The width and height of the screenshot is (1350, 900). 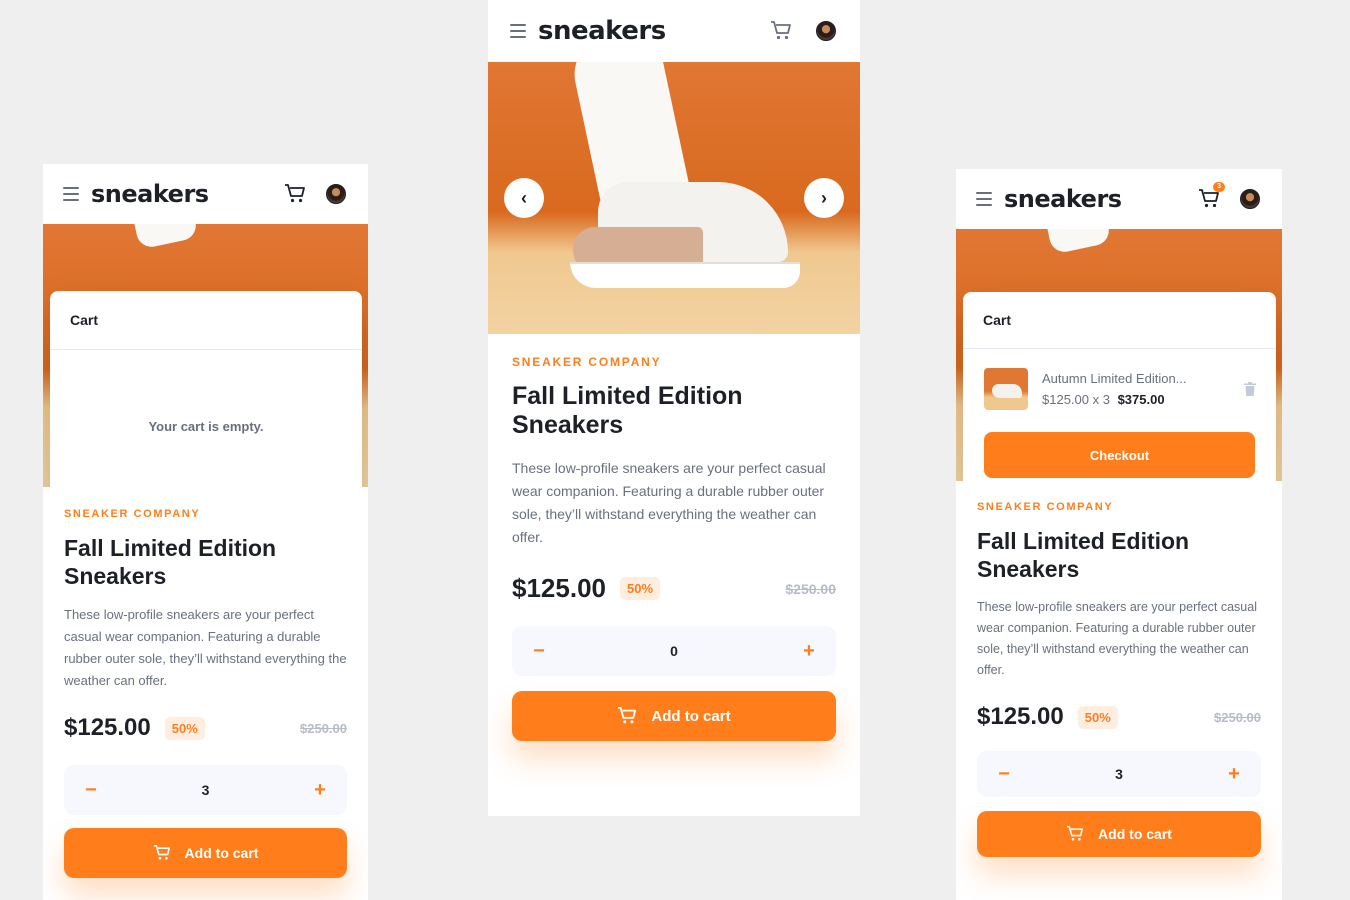 I want to click on cart-item-price-line: $125.00 x 3 $375.00, so click(x=1143, y=399).